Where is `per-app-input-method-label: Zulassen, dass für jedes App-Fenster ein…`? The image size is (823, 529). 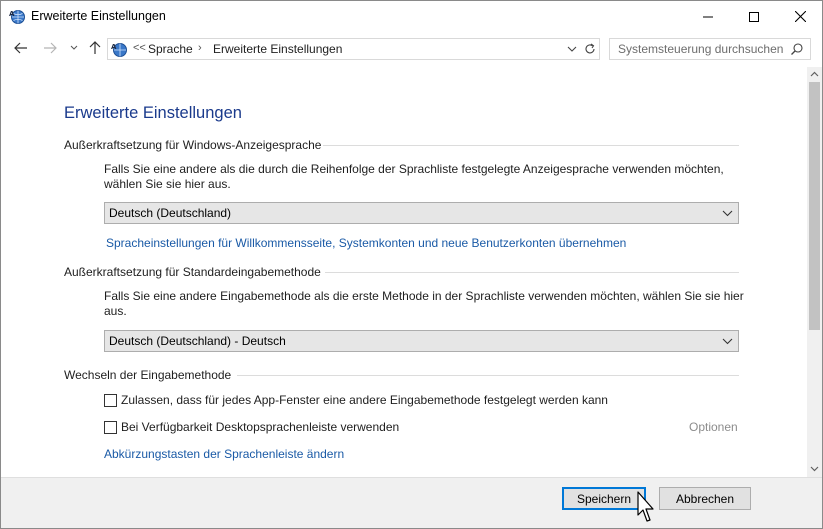 per-app-input-method-label: Zulassen, dass für jedes App-Fenster ein… is located at coordinates (364, 400).